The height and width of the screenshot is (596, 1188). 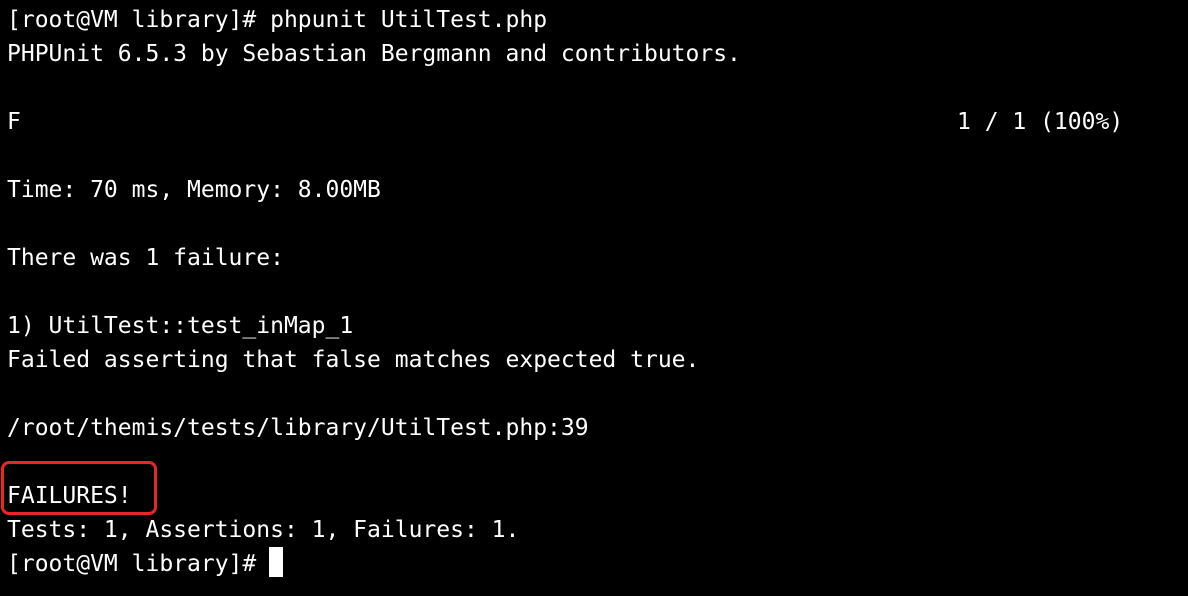 What do you see at coordinates (276, 562) in the screenshot?
I see `cursor` at bounding box center [276, 562].